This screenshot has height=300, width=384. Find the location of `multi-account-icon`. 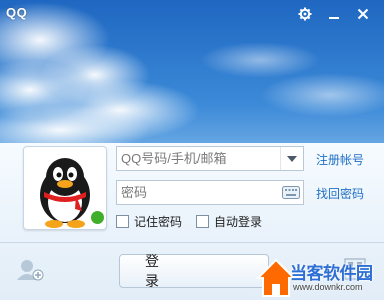

multi-account-icon is located at coordinates (30, 270).